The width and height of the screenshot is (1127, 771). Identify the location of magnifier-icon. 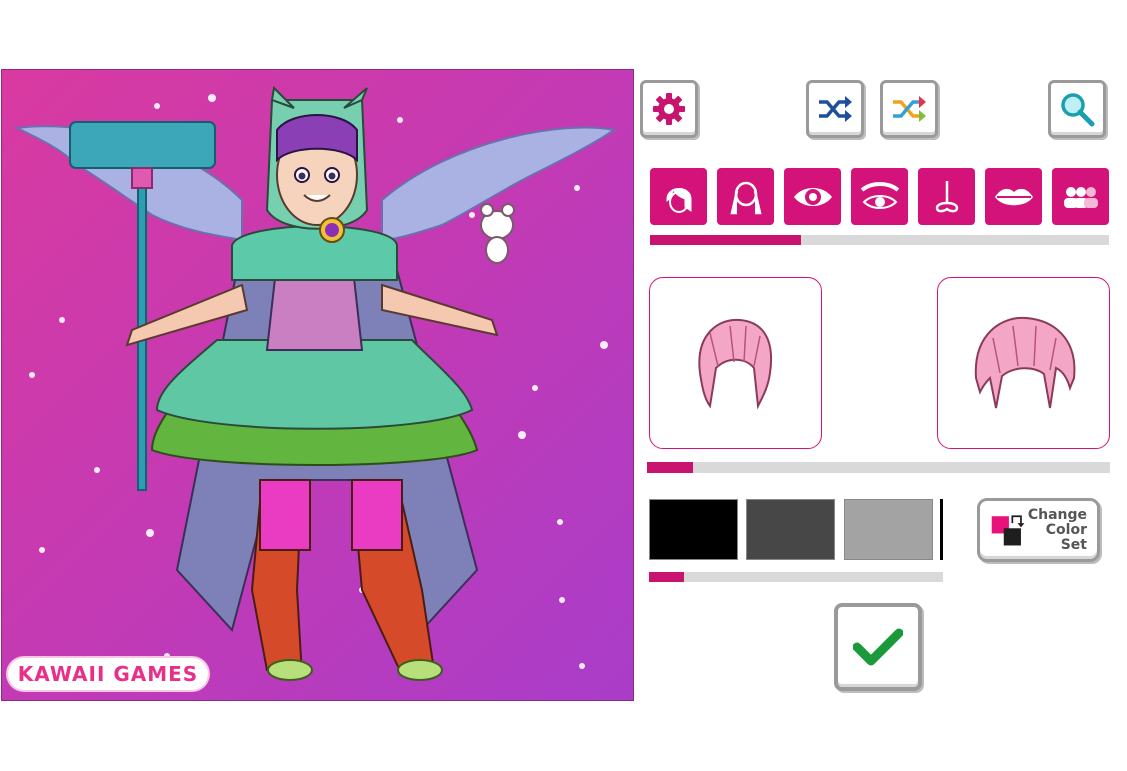
(1078, 110).